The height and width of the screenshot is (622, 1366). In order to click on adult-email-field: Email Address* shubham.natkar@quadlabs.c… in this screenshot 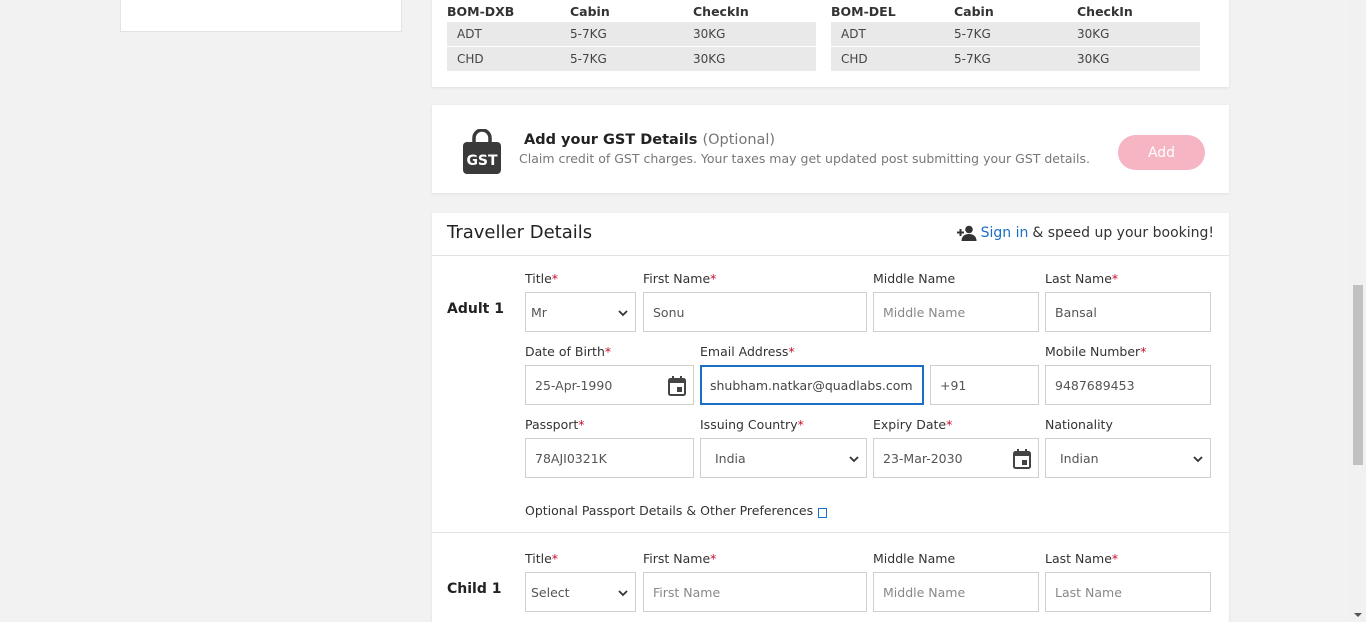, I will do `click(812, 375)`.